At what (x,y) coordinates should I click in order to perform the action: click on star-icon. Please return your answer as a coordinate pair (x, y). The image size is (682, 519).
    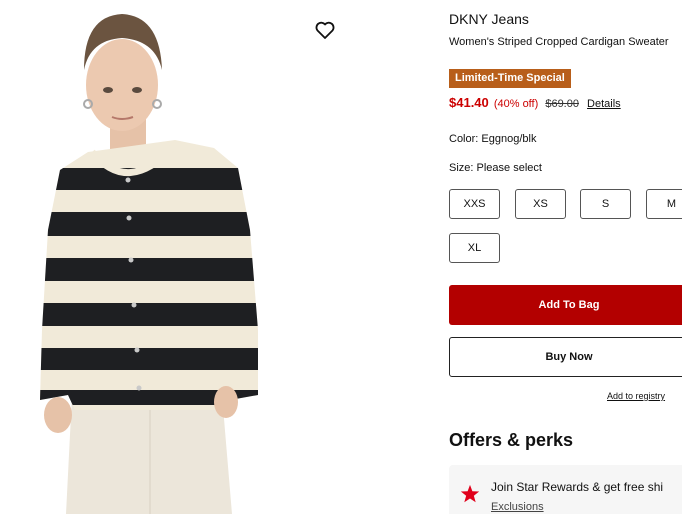
    Looking at the image, I should click on (470, 493).